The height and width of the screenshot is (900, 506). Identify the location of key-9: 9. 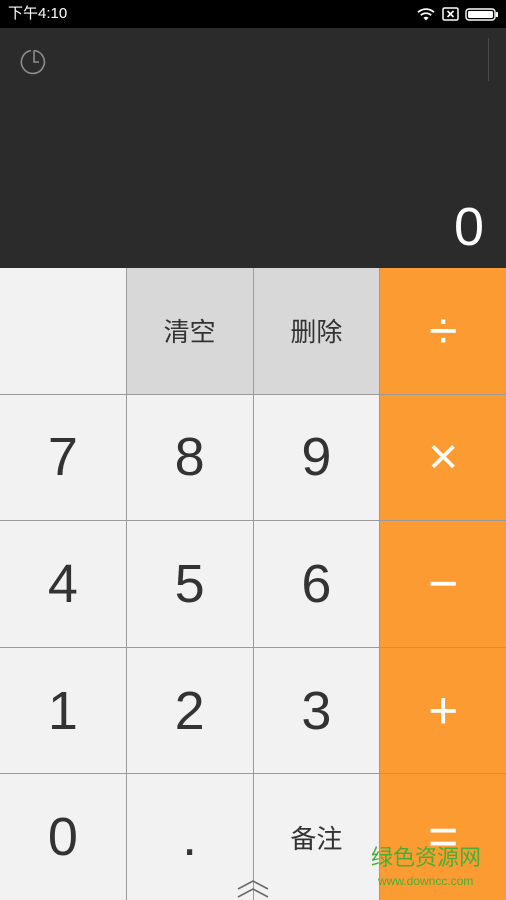
(316, 457).